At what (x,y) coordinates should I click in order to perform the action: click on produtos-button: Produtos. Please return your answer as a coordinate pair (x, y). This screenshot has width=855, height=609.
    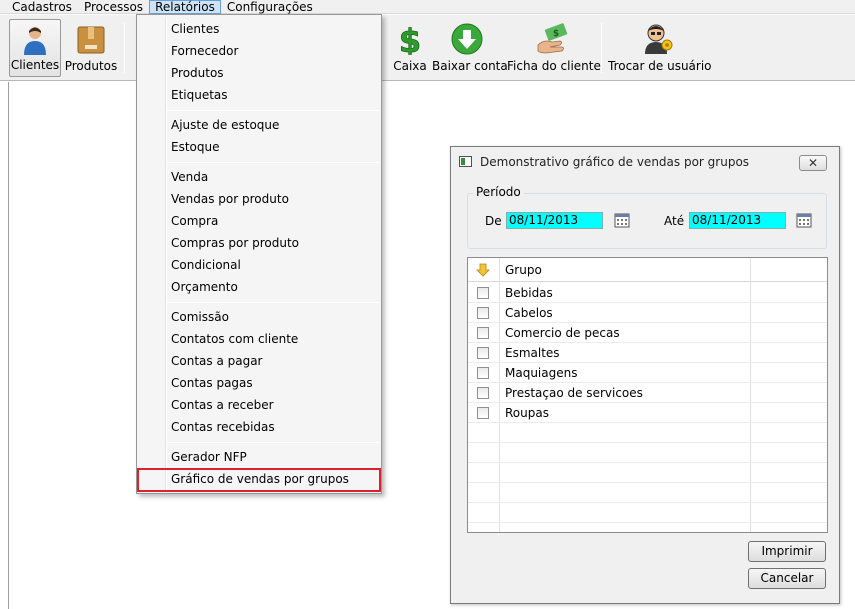
    Looking at the image, I should click on (91, 48).